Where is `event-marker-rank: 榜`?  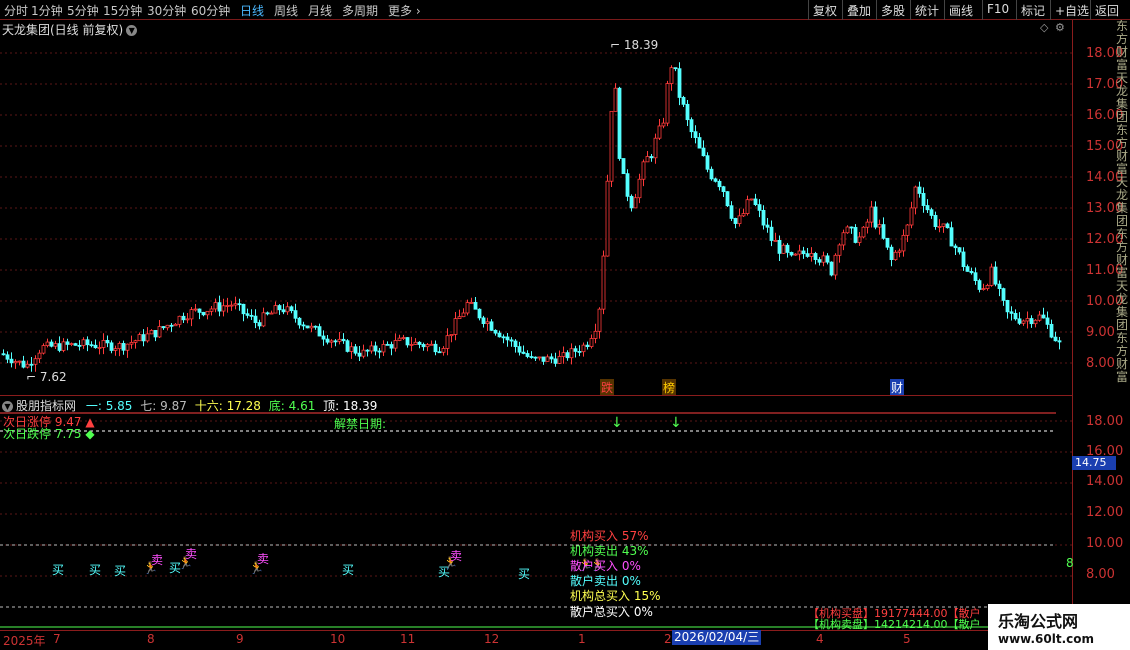
event-marker-rank: 榜 is located at coordinates (669, 387).